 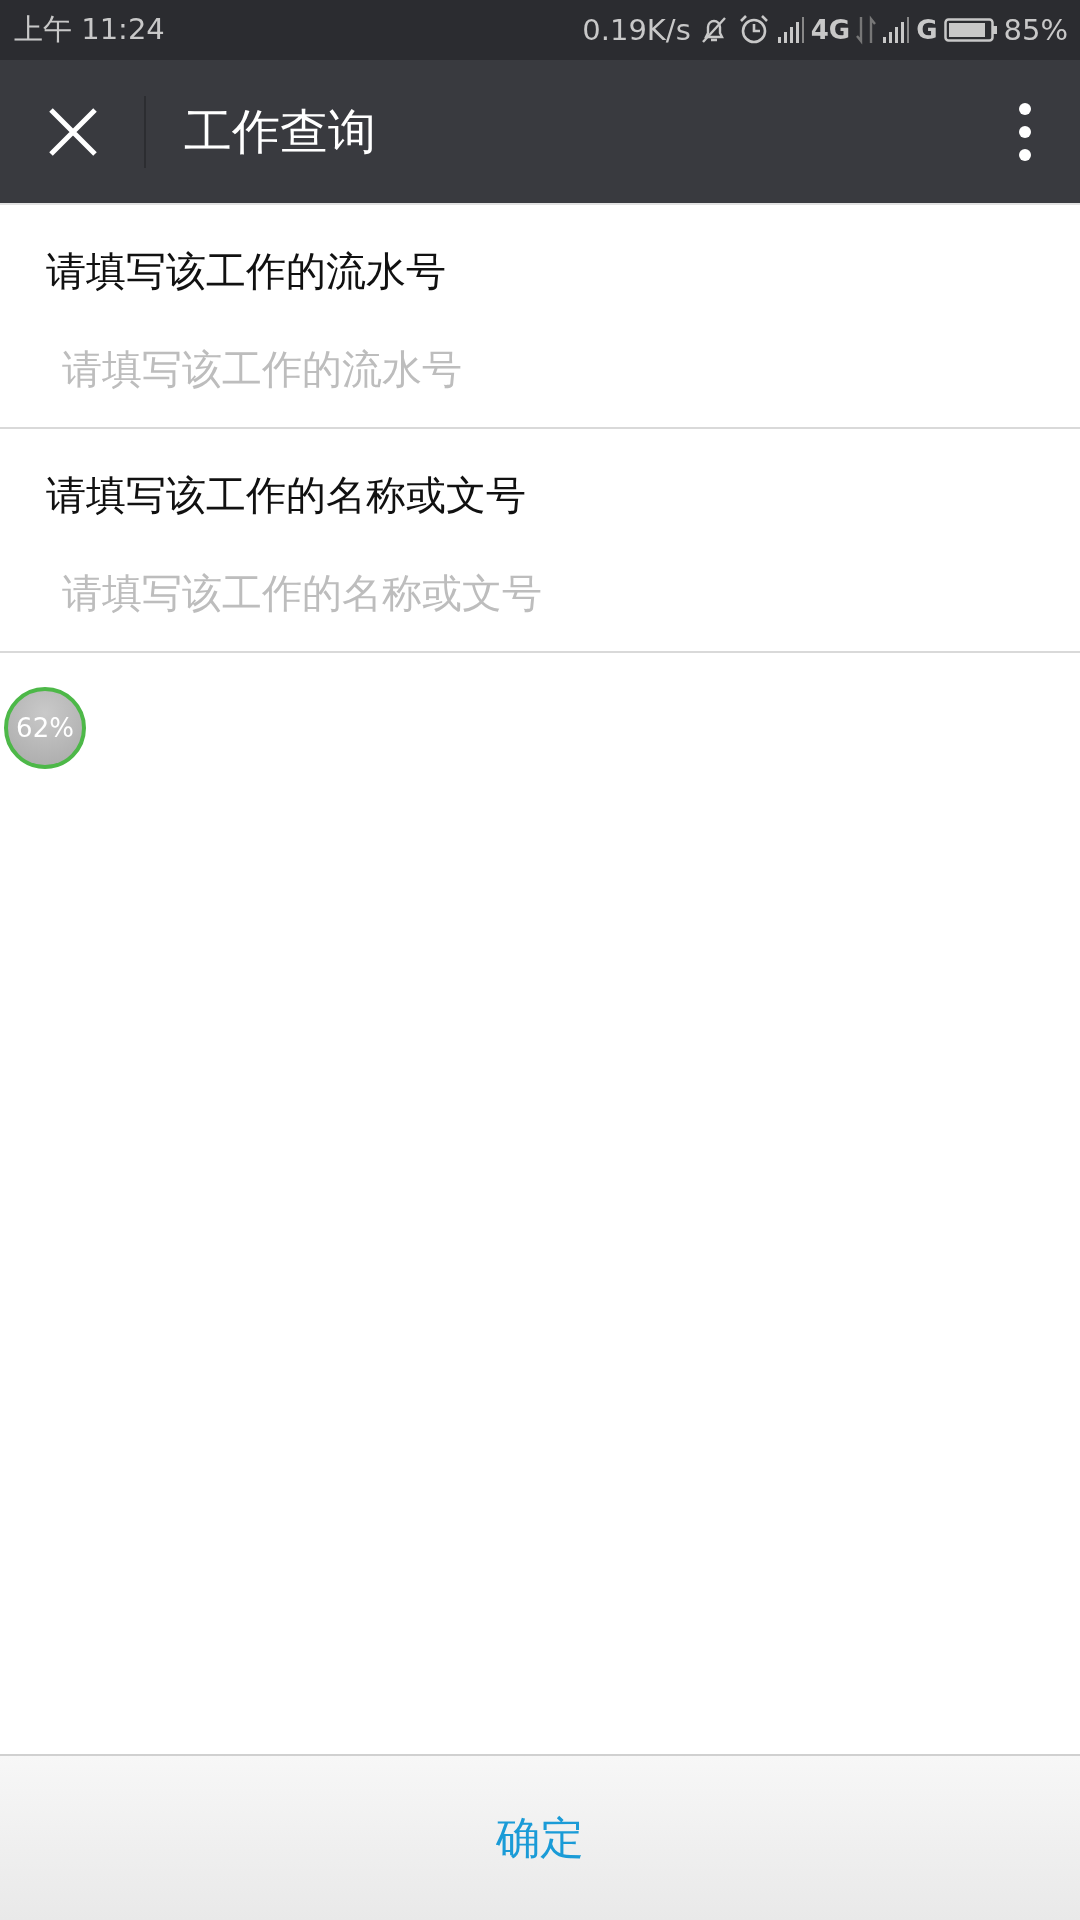 I want to click on field-label: 请填写该工作的流水号, so click(x=246, y=271).